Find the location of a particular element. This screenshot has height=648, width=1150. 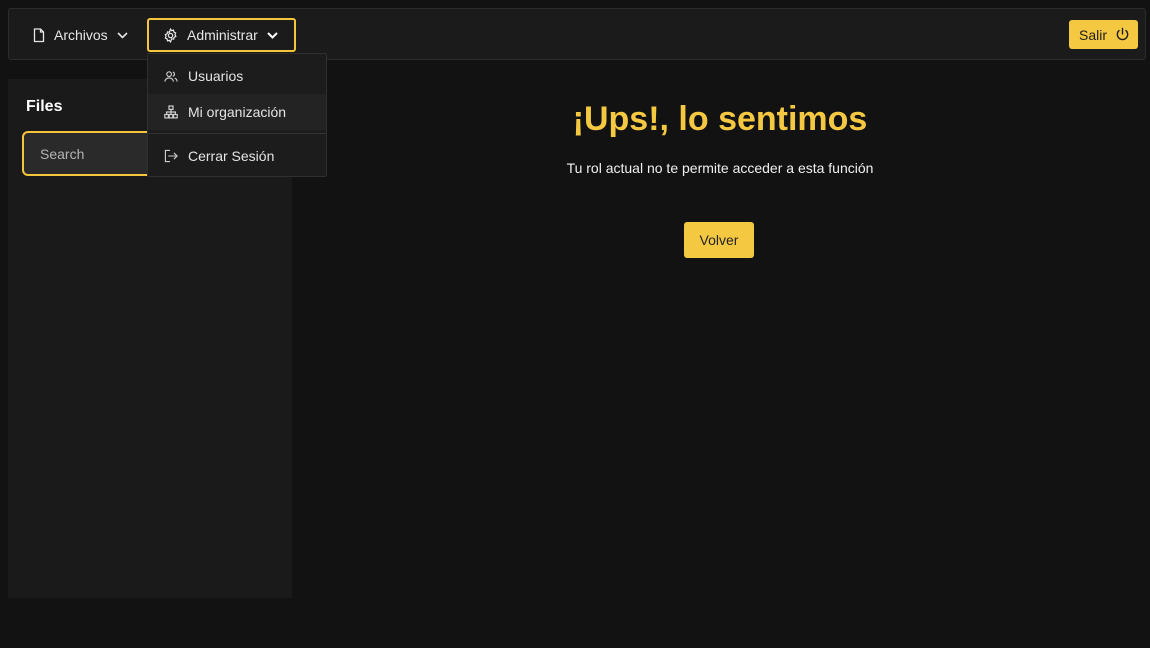

menu-item-users: Usuarios is located at coordinates (237, 76).